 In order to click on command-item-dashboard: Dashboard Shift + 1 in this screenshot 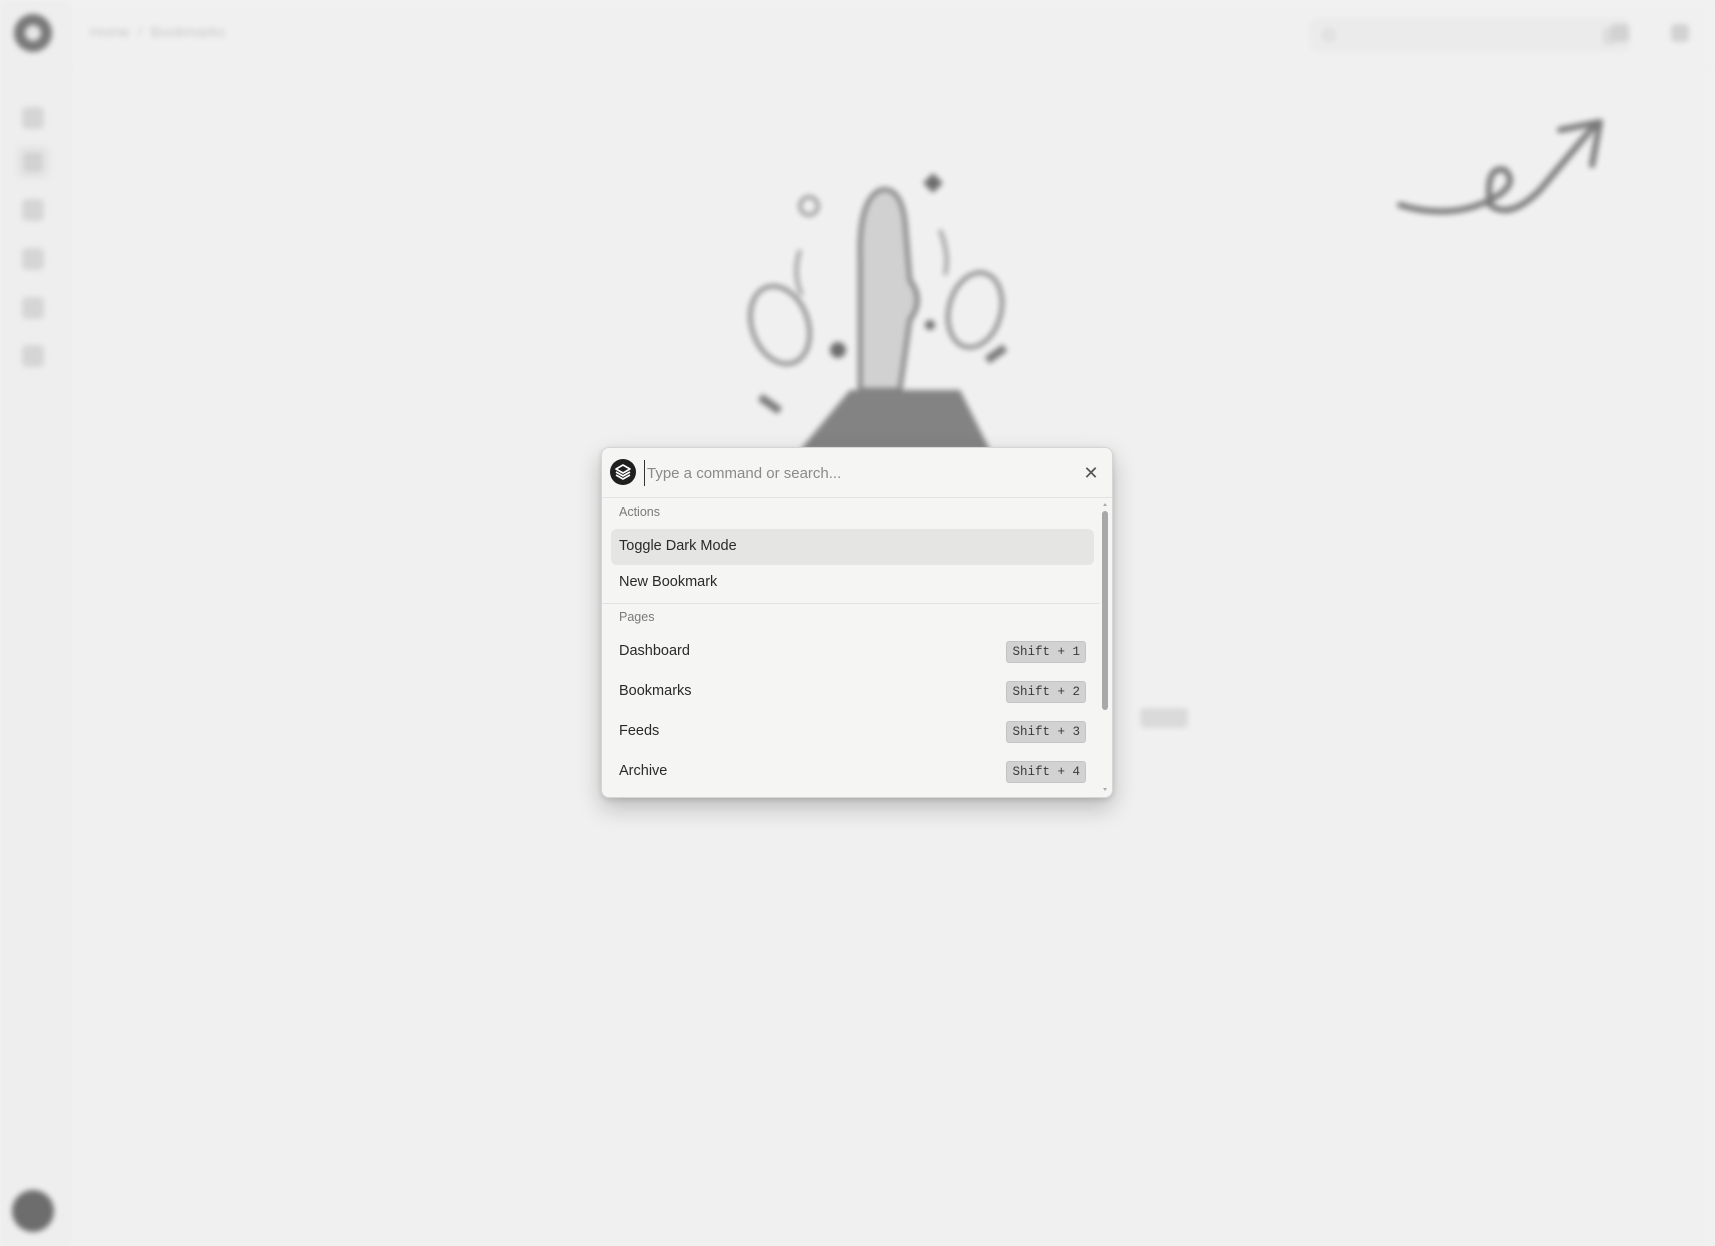, I will do `click(852, 652)`.